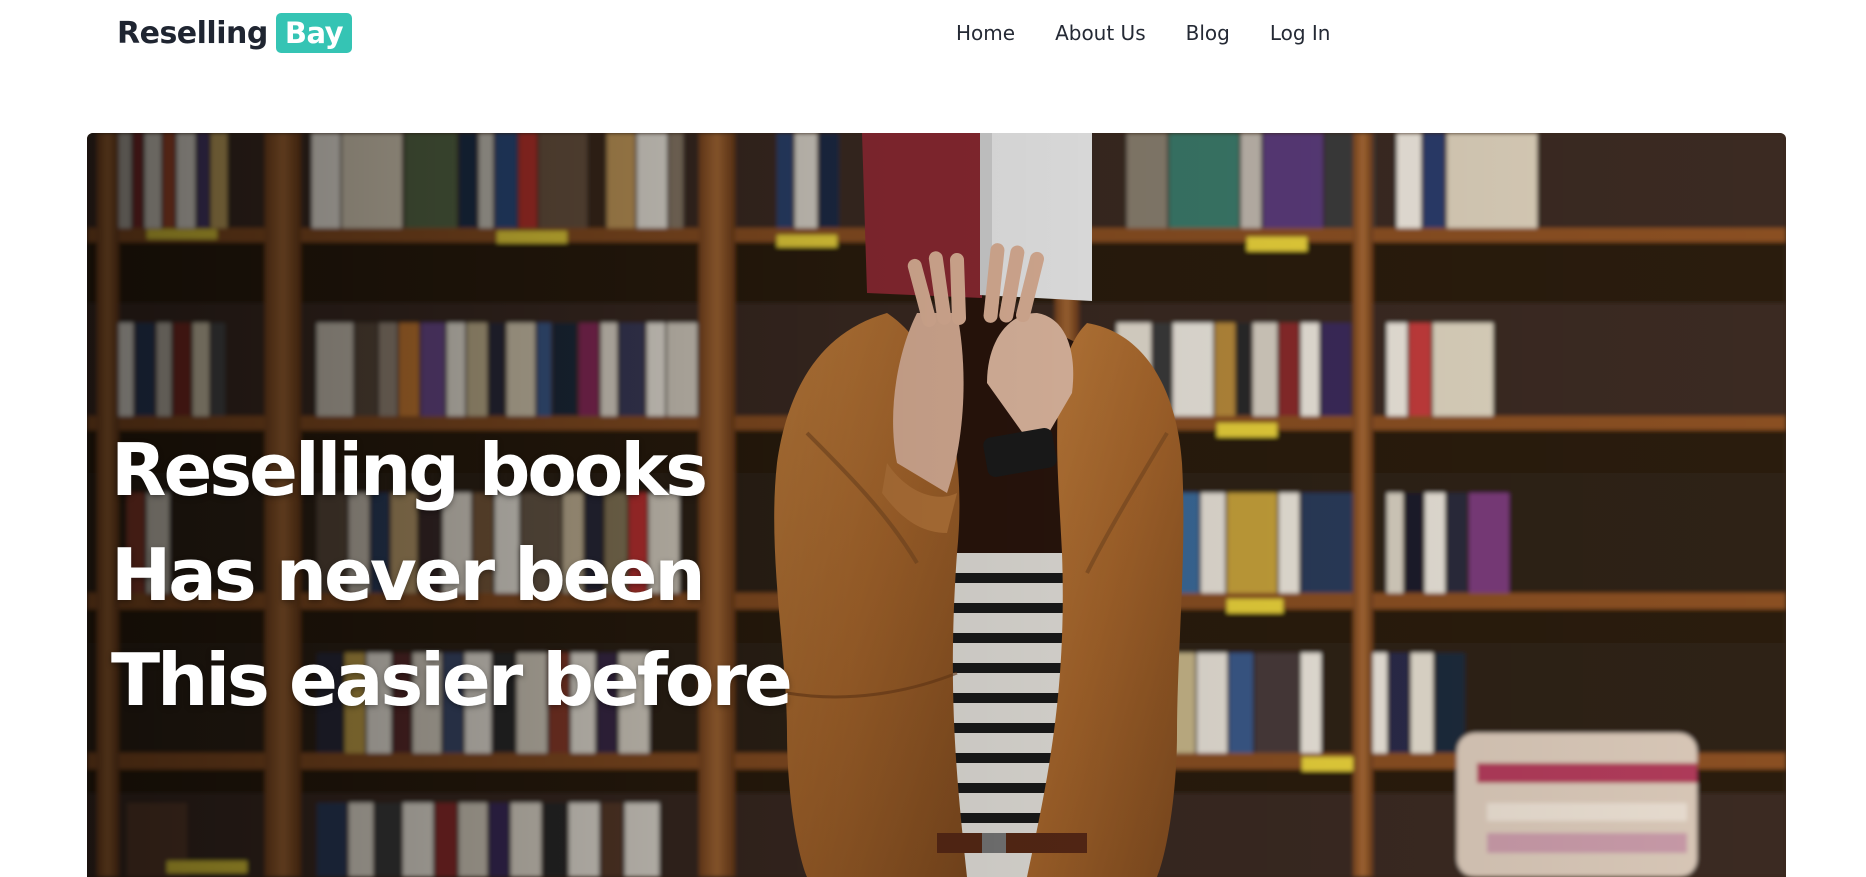  Describe the element at coordinates (1100, 33) in the screenshot. I see `nav-about-link: About Us` at that location.